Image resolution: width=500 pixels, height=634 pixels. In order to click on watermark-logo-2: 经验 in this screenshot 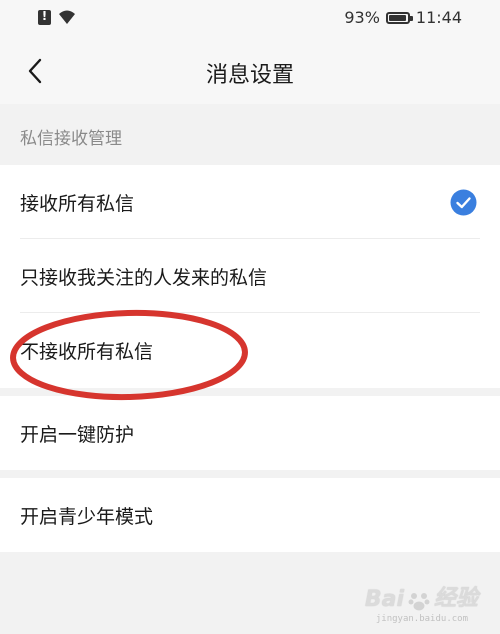, I will do `click(455, 598)`.